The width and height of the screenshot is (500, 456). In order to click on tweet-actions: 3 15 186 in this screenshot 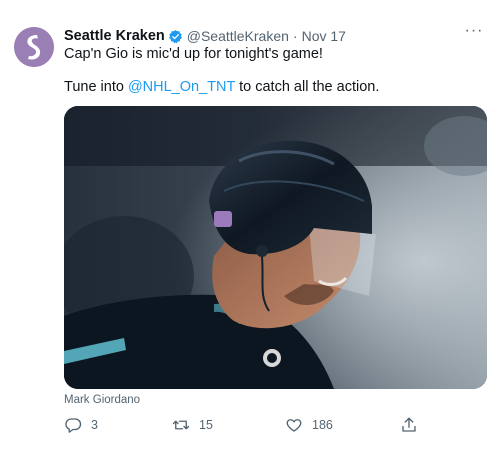, I will do `click(275, 425)`.